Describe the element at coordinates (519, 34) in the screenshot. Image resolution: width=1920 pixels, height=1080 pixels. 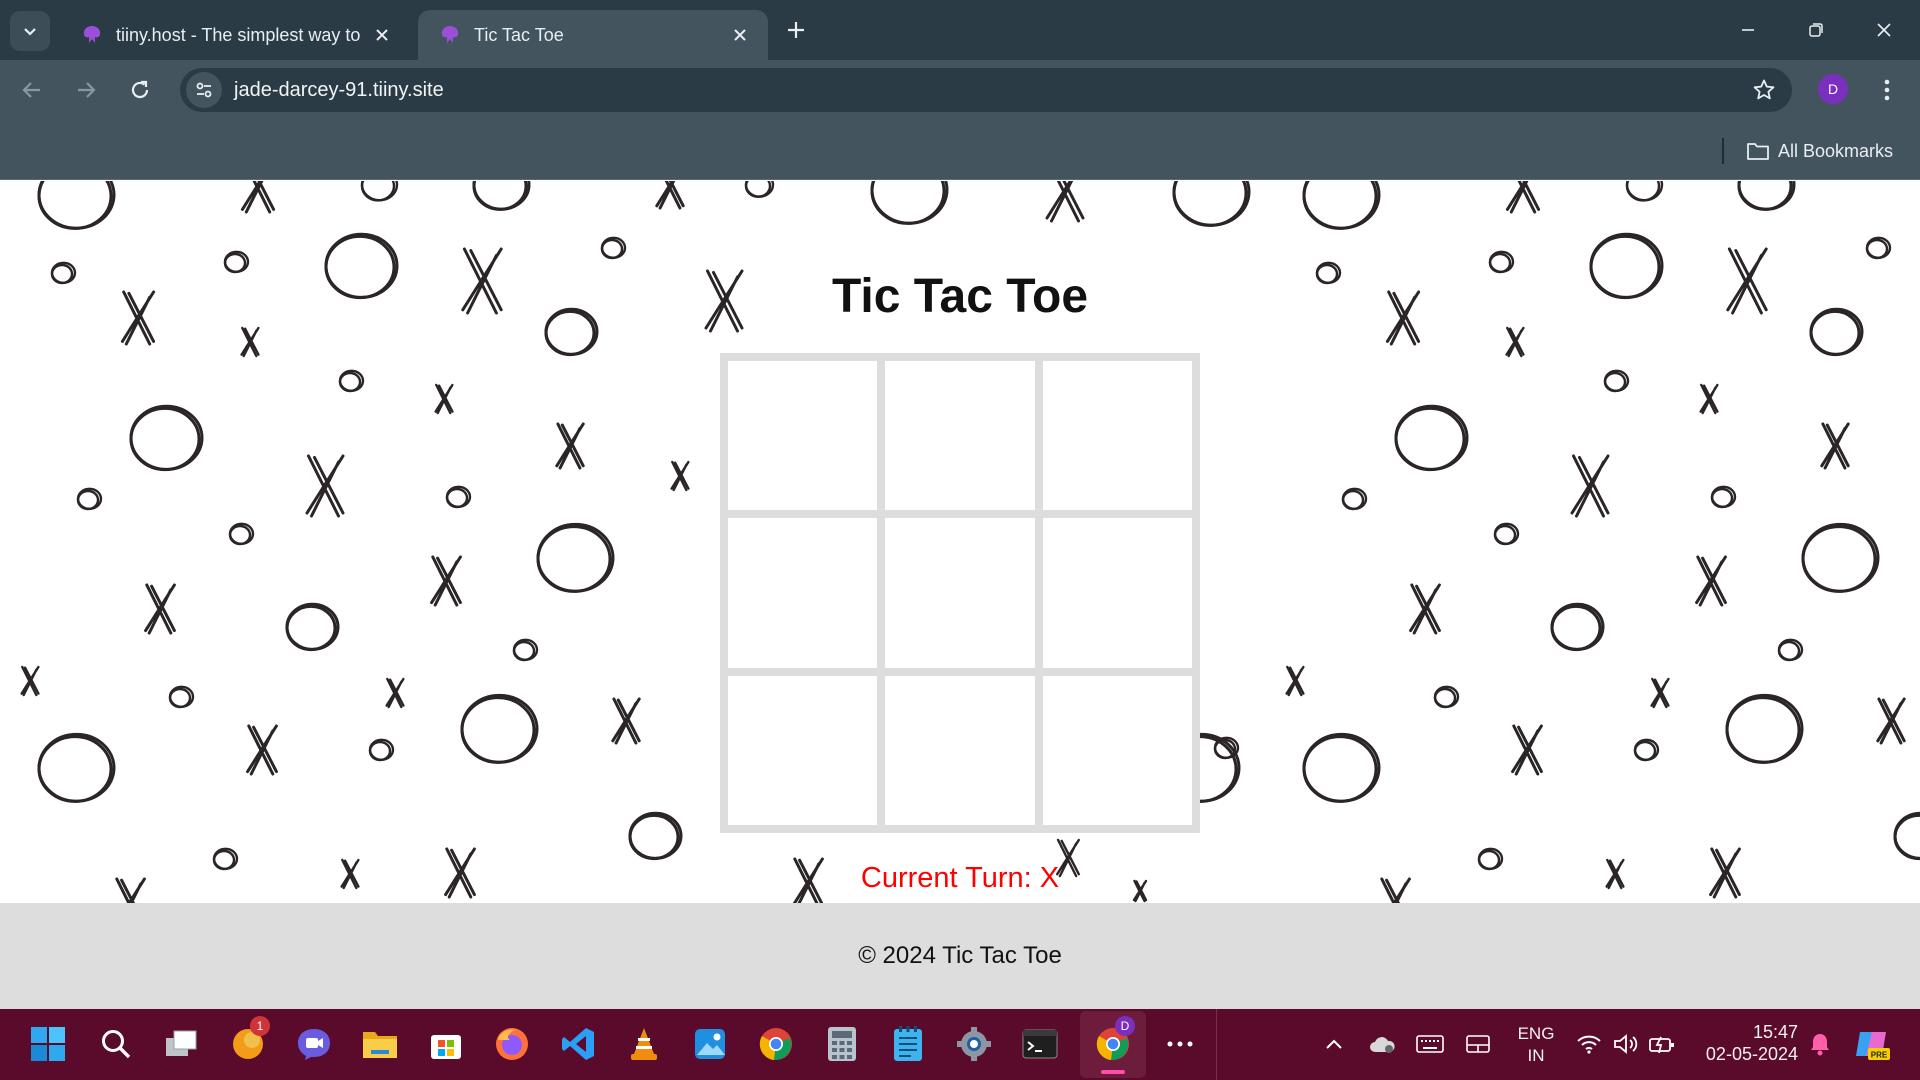
I see `tab-title: Tic Tac Toe` at that location.